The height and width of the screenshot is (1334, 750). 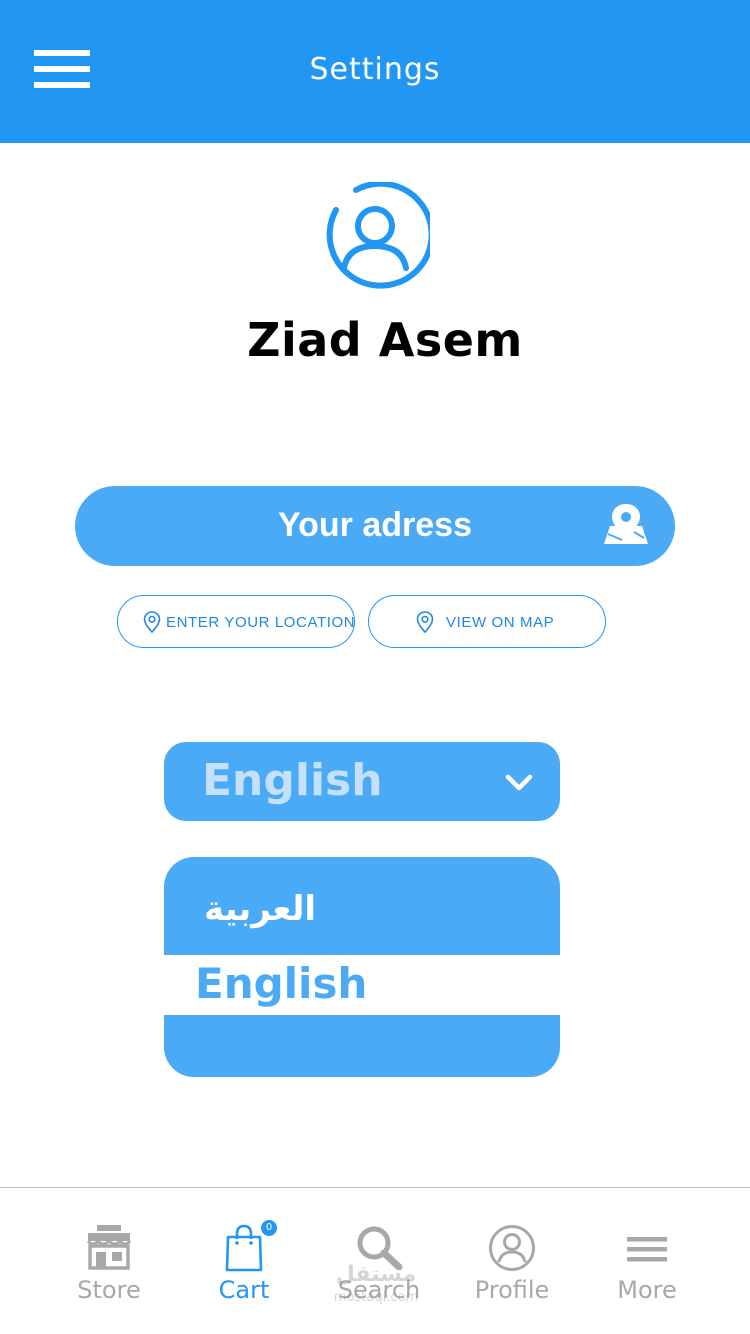 I want to click on tab-search: Search, so click(x=379, y=1261).